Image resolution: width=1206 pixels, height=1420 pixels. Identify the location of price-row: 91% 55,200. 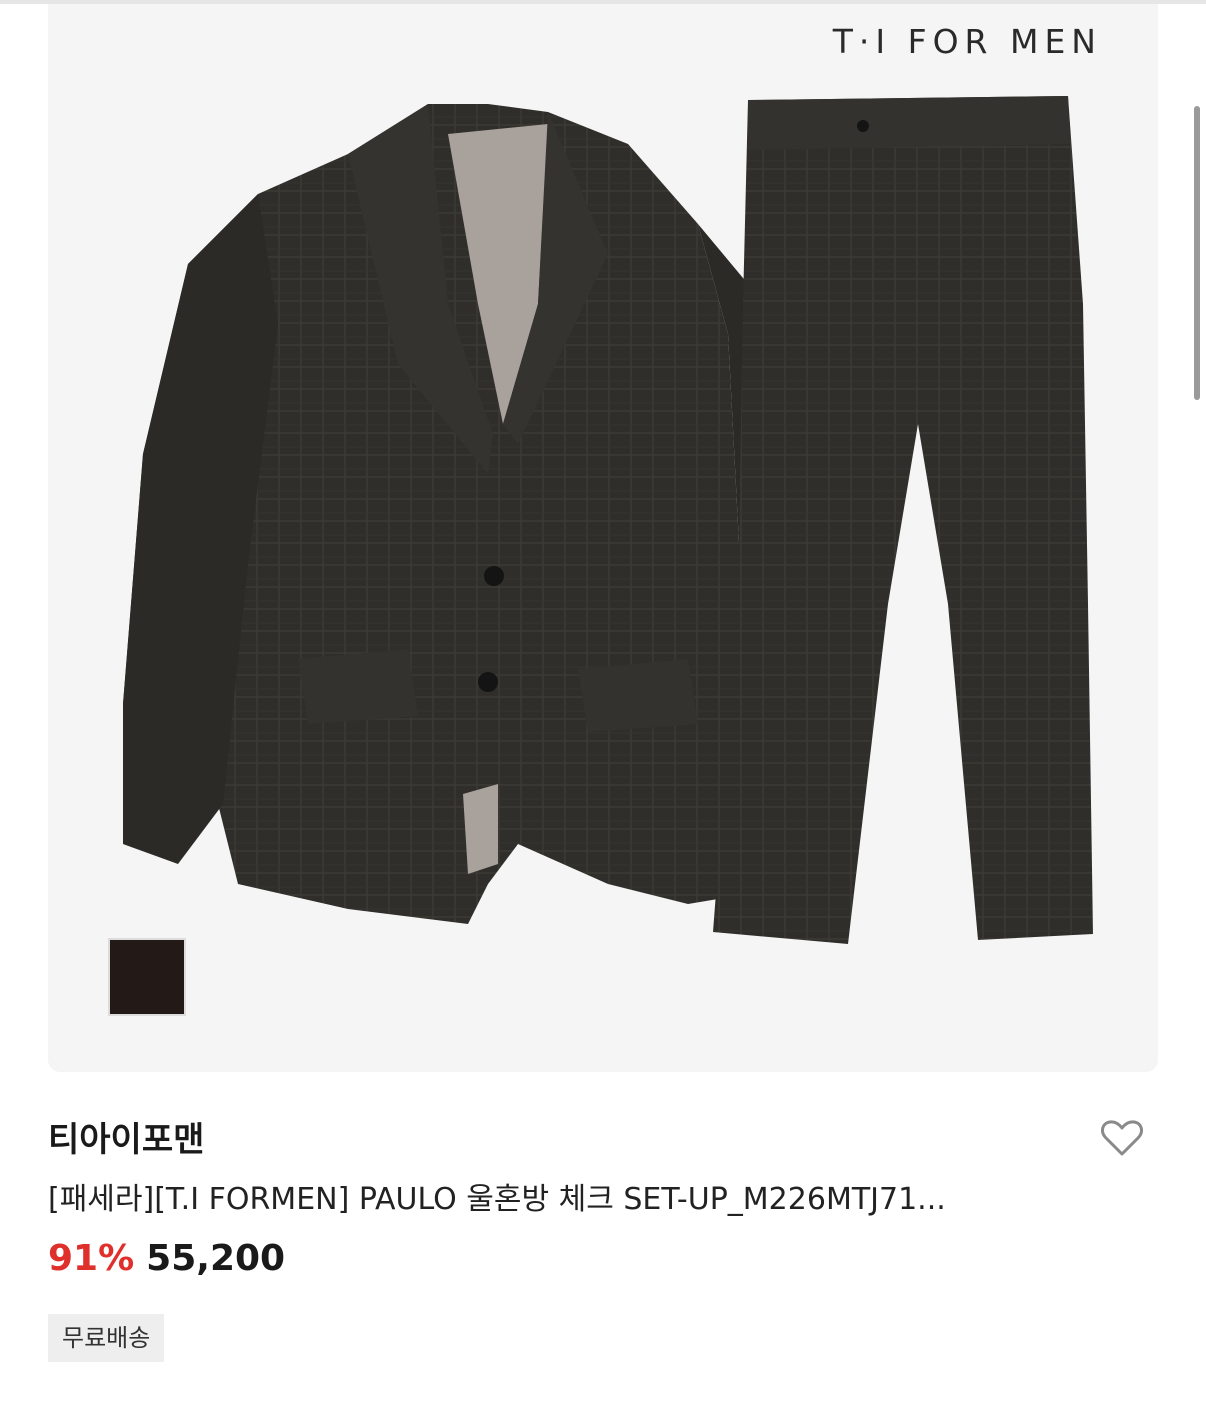
(166, 1258).